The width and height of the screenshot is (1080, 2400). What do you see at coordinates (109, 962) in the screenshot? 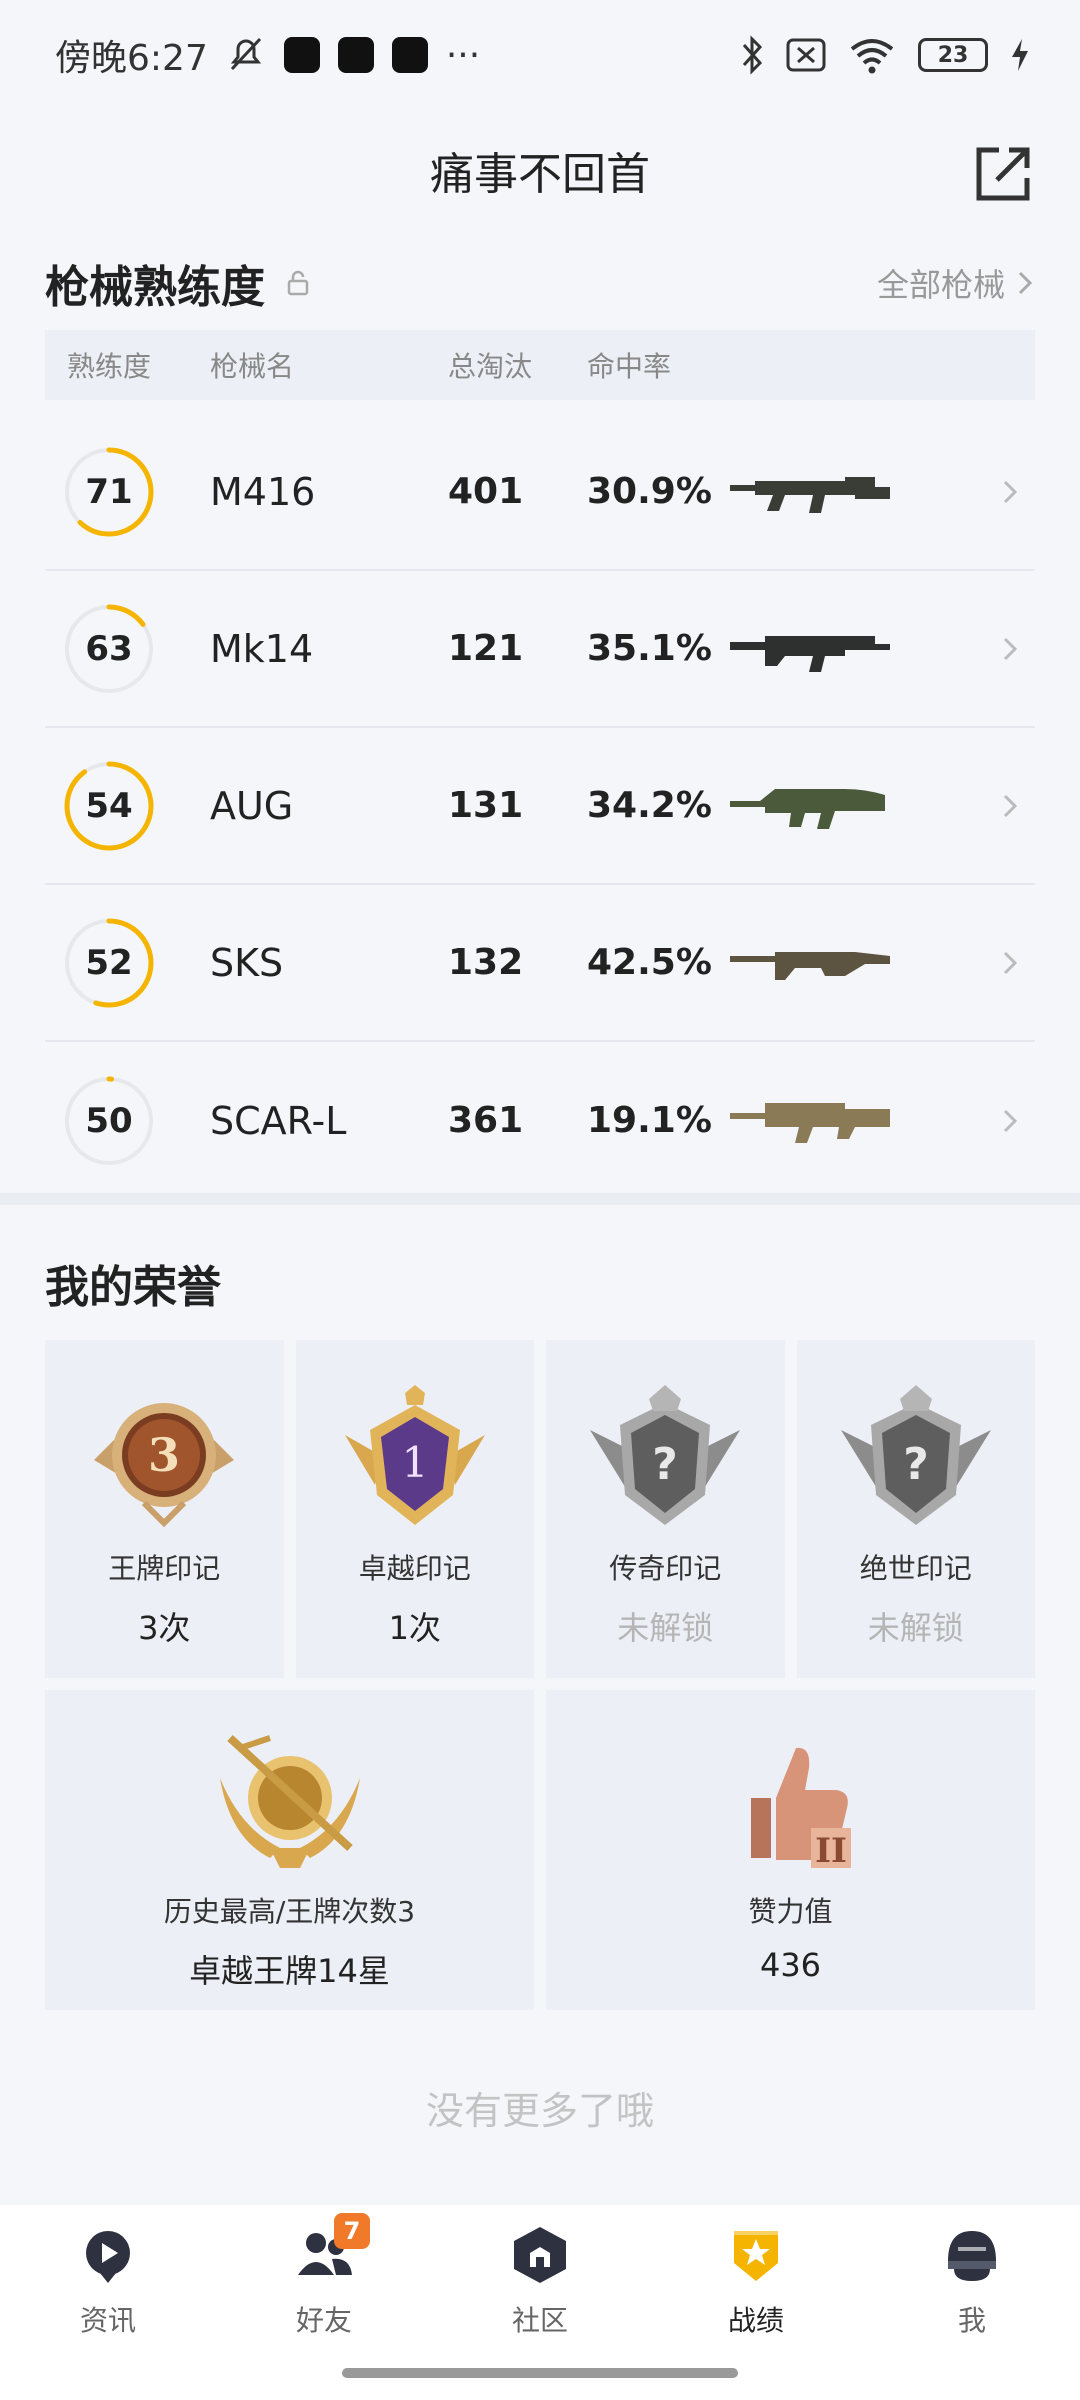
I see `mastery-level: 52` at bounding box center [109, 962].